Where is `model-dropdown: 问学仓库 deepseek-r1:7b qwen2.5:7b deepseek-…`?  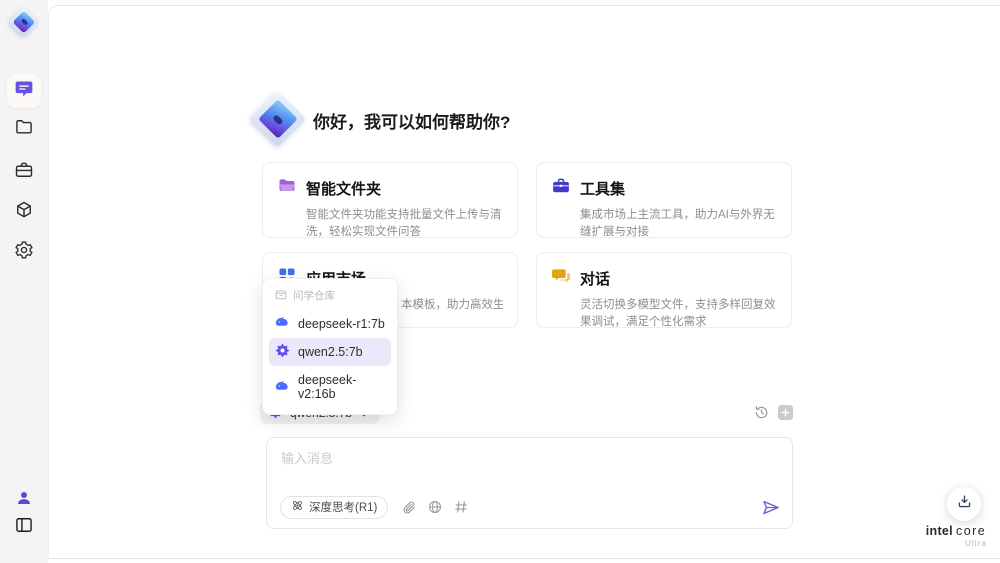
model-dropdown: 问学仓库 deepseek-r1:7b qwen2.5:7b deepseek-… is located at coordinates (330, 346).